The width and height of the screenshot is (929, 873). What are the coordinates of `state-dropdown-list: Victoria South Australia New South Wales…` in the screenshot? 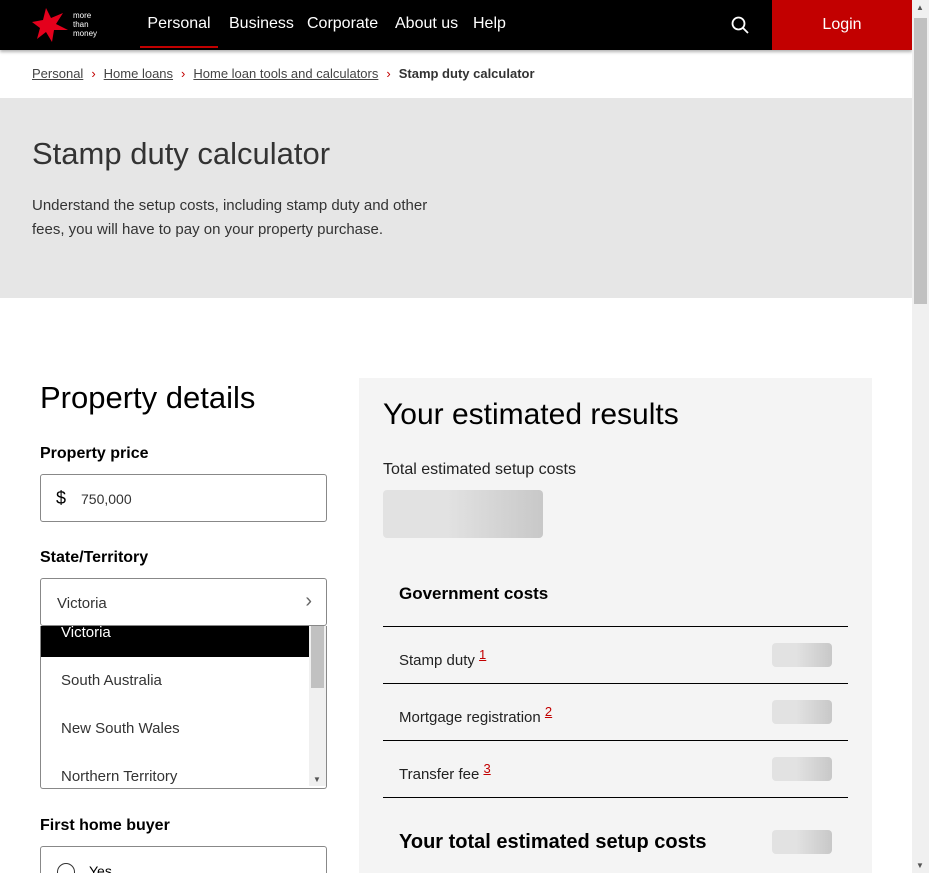 It's located at (183, 707).